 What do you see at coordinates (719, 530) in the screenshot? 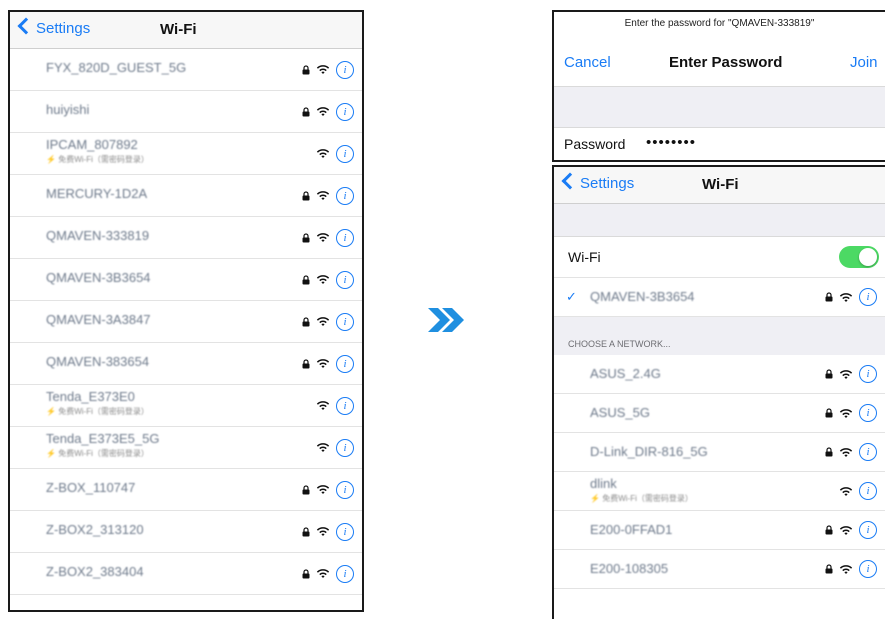
I see `network-row: E200-0FFAD1 i` at bounding box center [719, 530].